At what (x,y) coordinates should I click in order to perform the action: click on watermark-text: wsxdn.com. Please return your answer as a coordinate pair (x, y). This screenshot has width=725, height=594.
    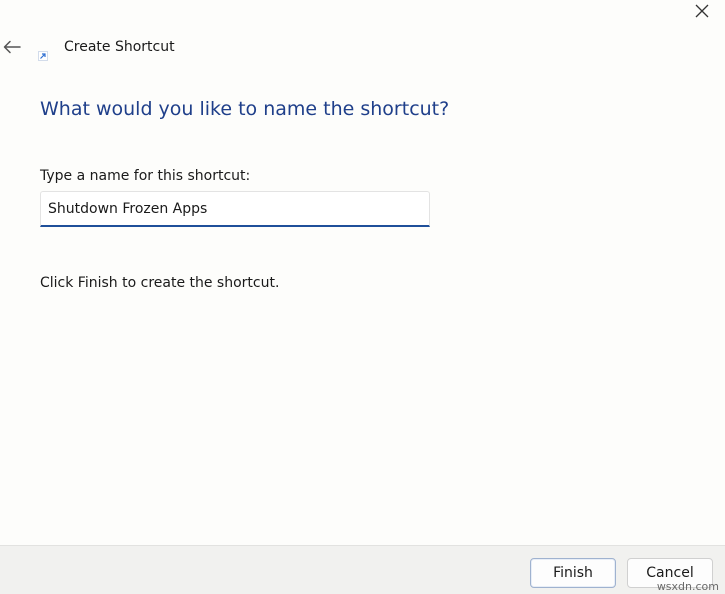
    Looking at the image, I should click on (687, 586).